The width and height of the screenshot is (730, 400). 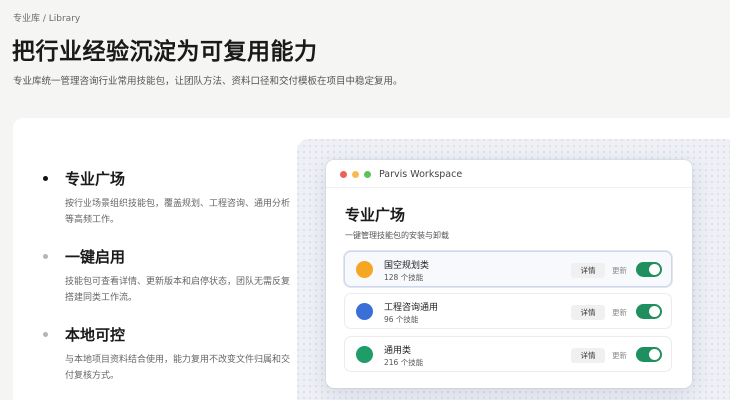 I want to click on zoom-window-button, so click(x=367, y=174).